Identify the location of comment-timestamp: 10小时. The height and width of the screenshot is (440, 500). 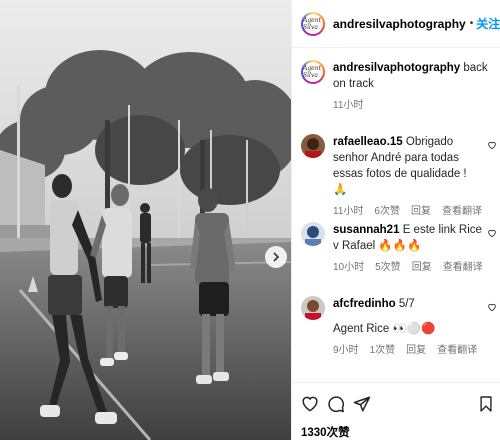
(349, 267).